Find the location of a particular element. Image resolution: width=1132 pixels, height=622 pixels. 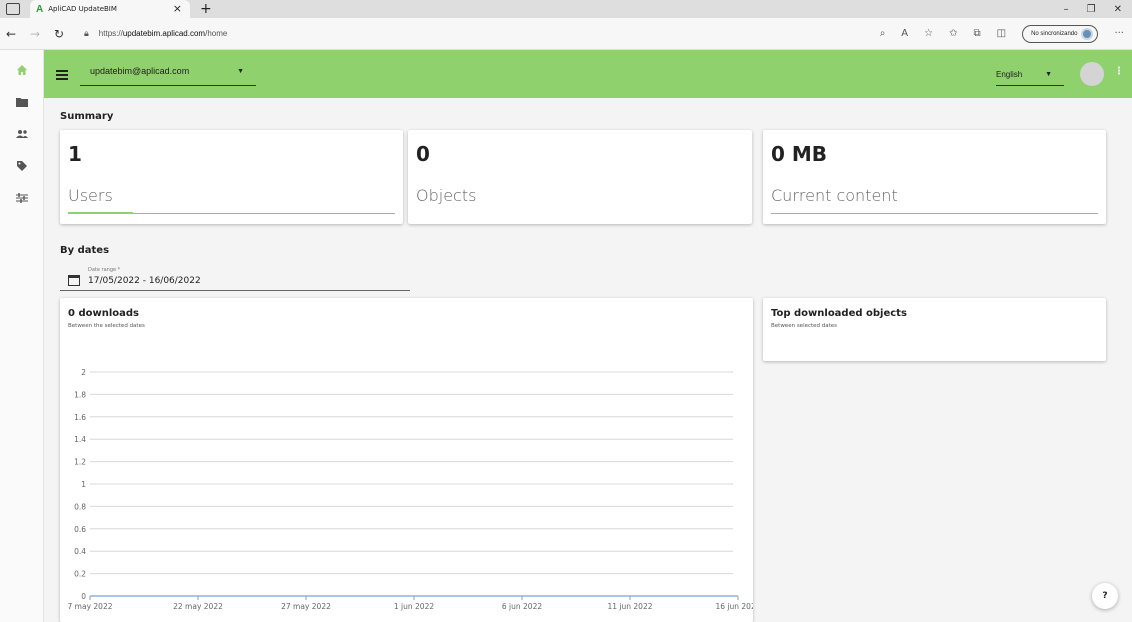

url-host: updatebim.aplicad.com is located at coordinates (164, 33).